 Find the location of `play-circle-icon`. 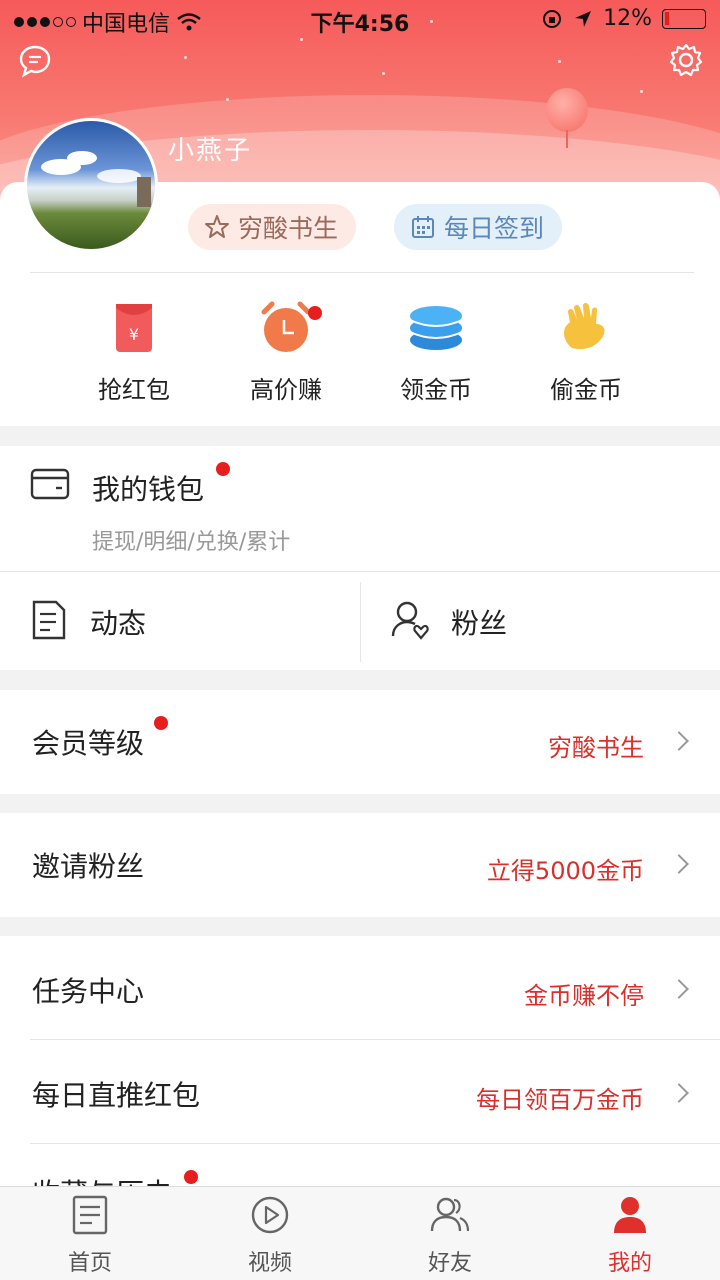

play-circle-icon is located at coordinates (270, 1215).